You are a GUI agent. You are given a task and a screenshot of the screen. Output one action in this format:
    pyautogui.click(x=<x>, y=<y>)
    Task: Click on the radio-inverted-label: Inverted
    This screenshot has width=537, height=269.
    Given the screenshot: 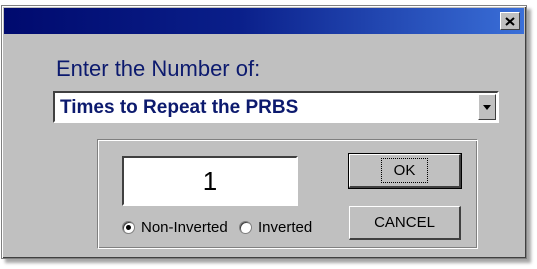 What is the action you would take?
    pyautogui.click(x=285, y=227)
    